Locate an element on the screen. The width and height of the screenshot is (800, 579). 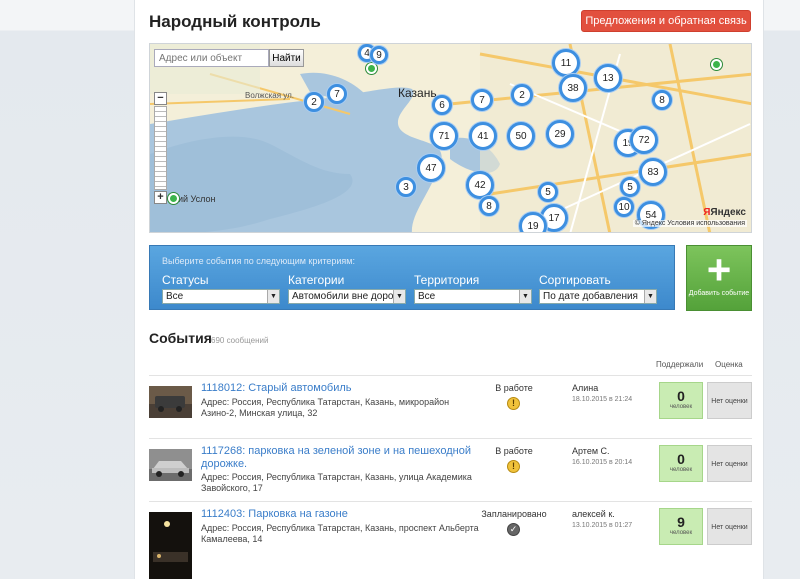
sort-select: По дате добавления ▼ is located at coordinates (598, 296).